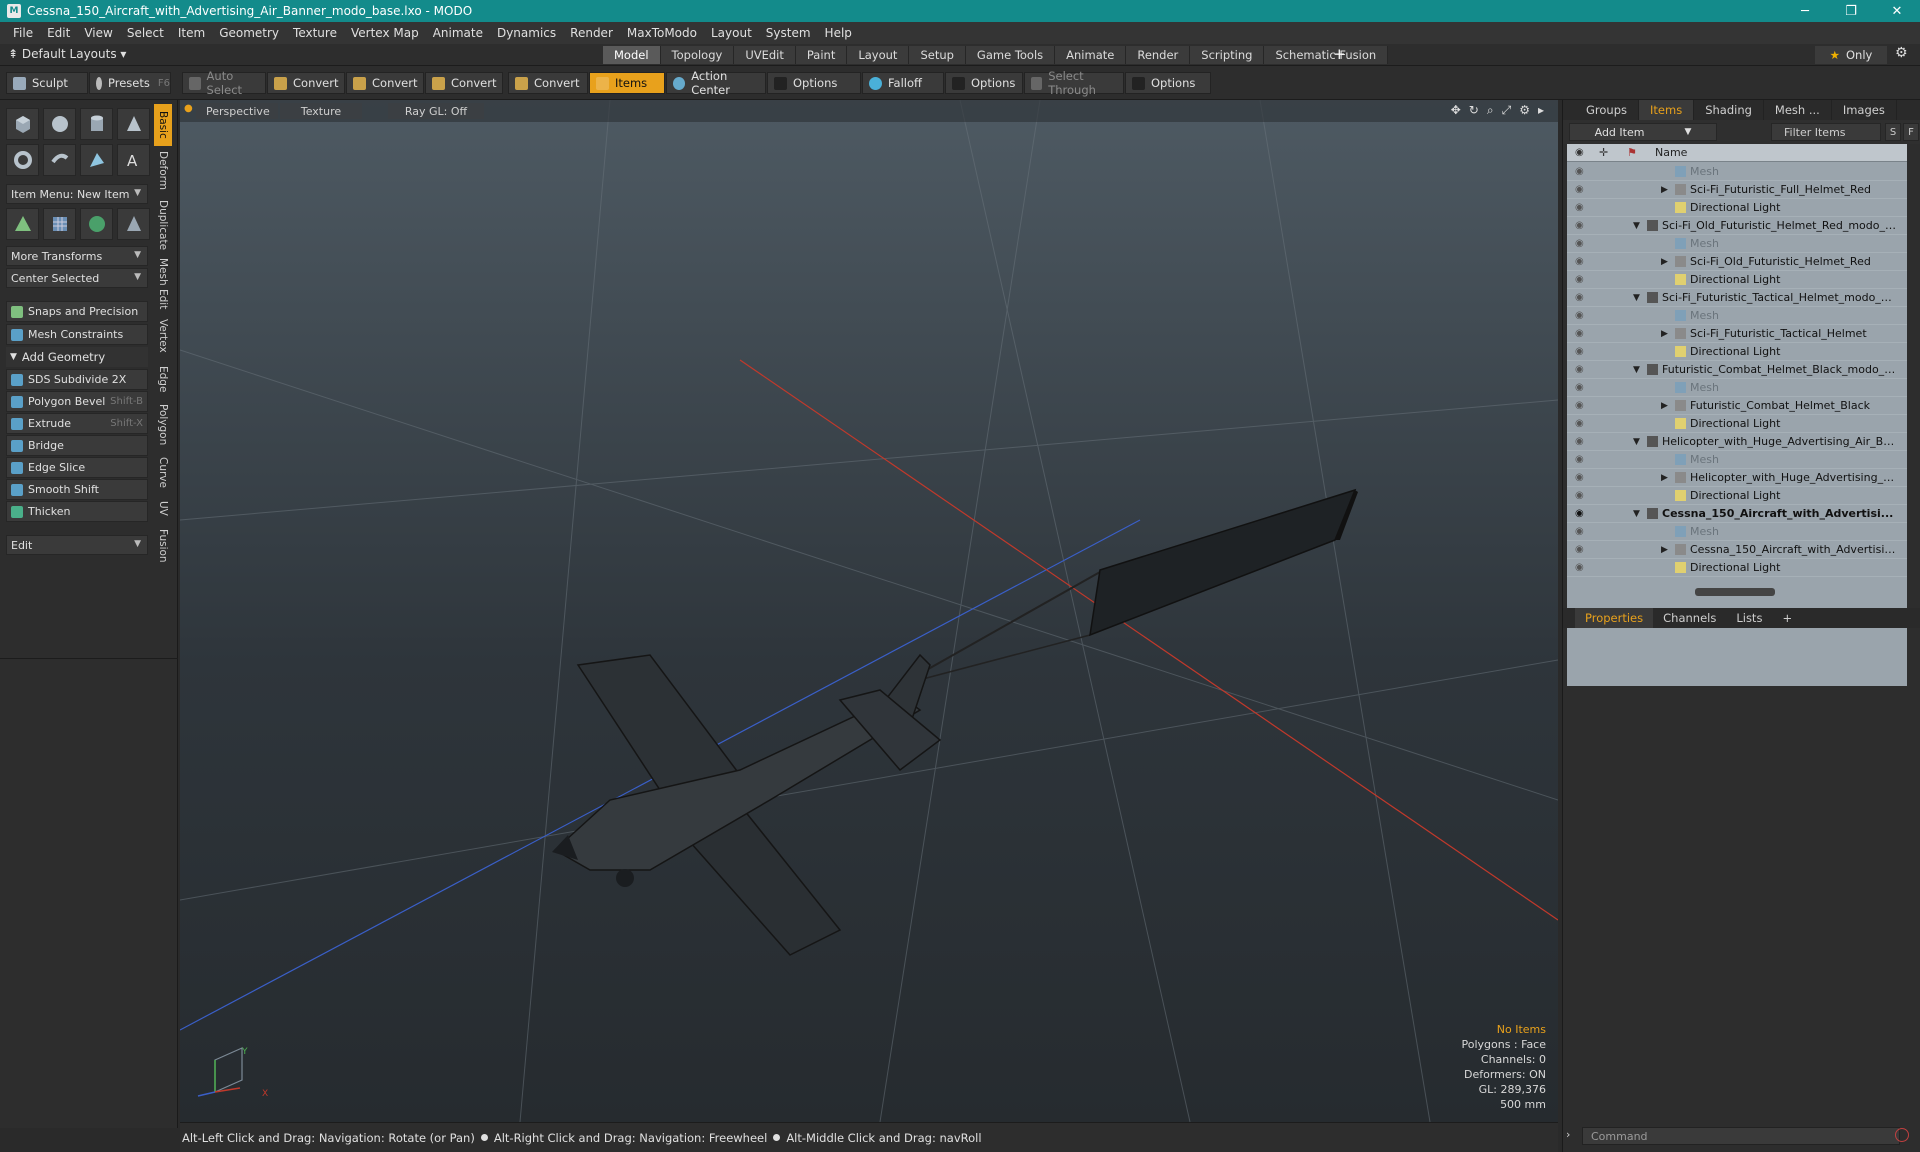  I want to click on menu-texture: Texture, so click(315, 33).